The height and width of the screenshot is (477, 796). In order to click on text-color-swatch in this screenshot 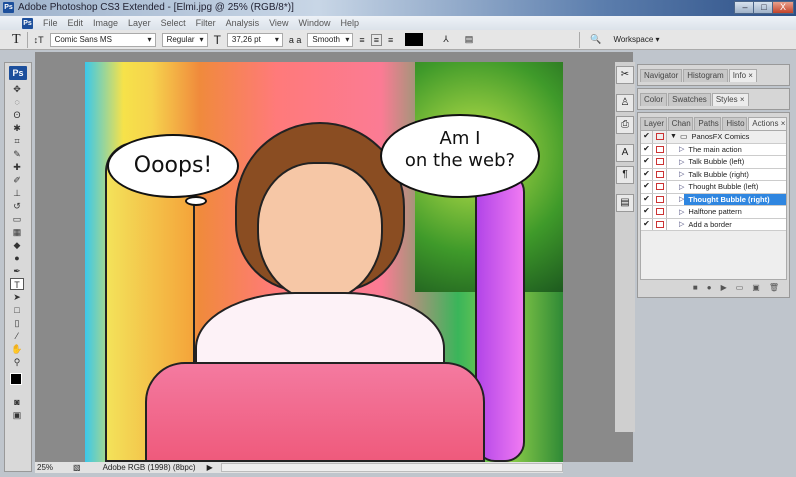, I will do `click(414, 39)`.